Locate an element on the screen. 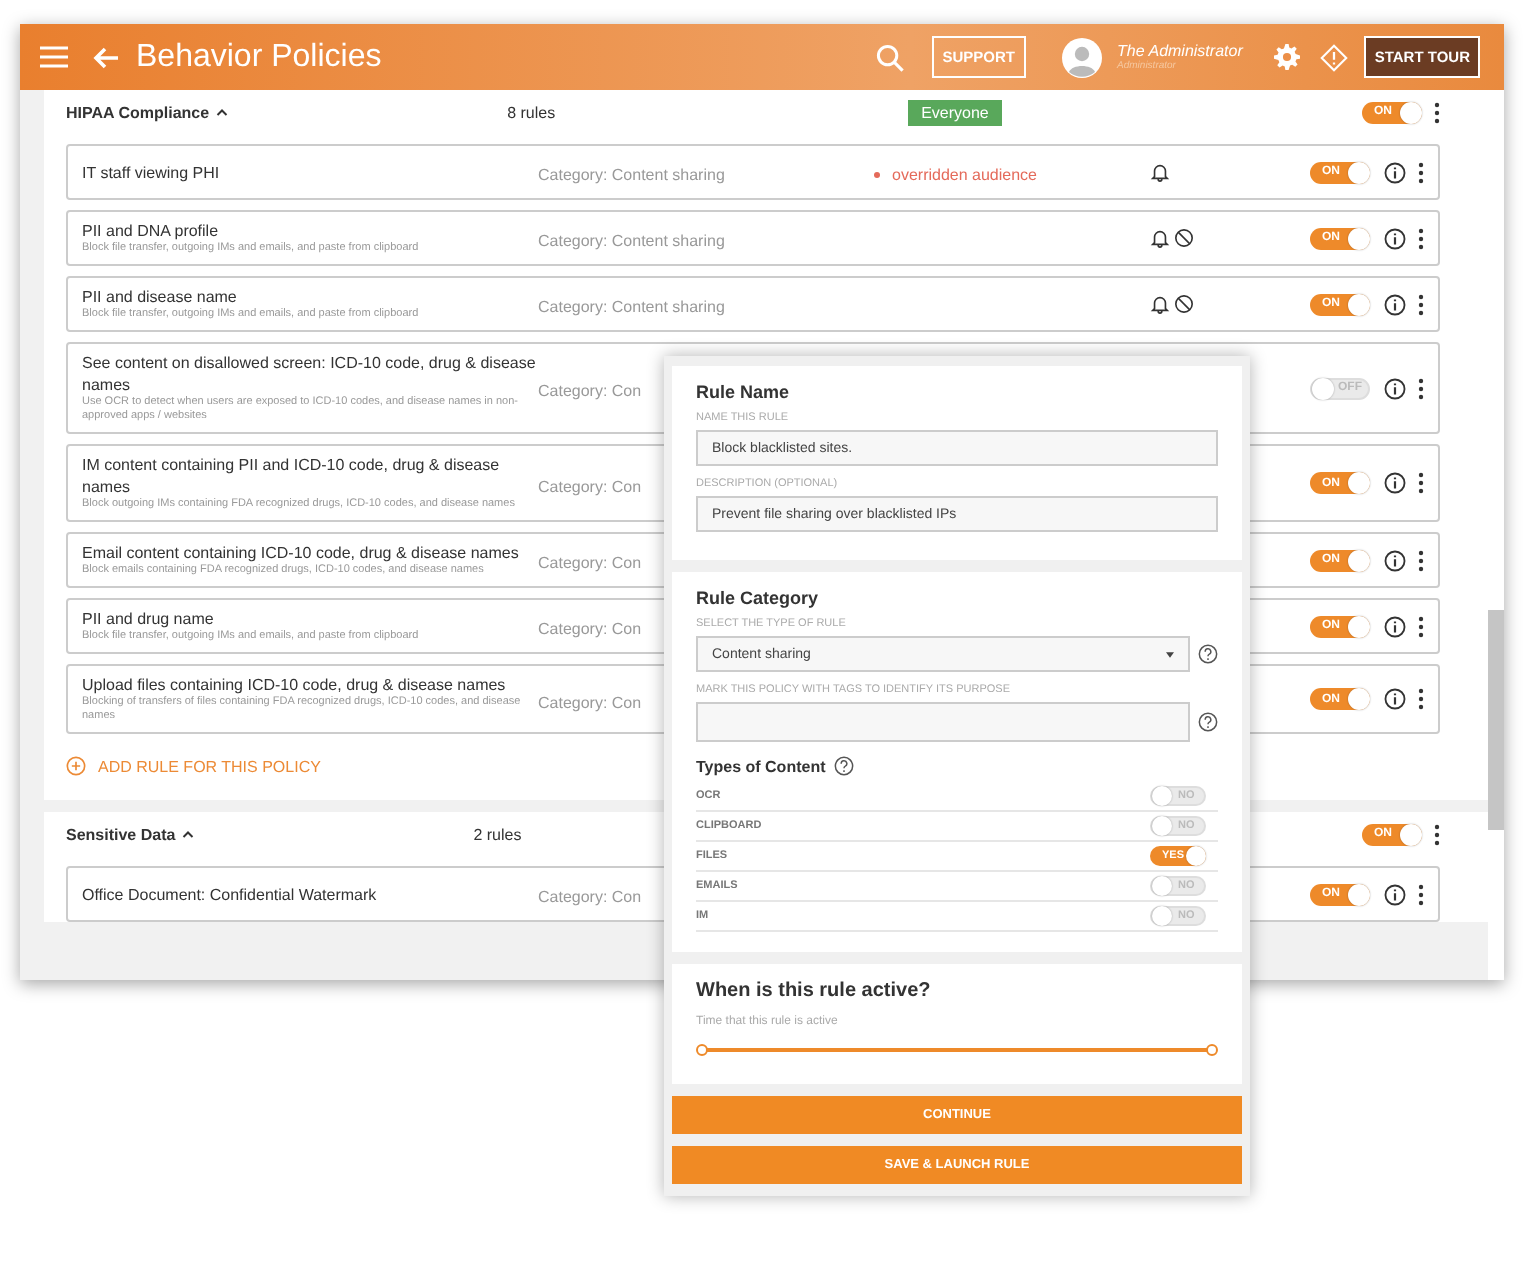  rule-name: PII and disease name is located at coordinates (160, 297).